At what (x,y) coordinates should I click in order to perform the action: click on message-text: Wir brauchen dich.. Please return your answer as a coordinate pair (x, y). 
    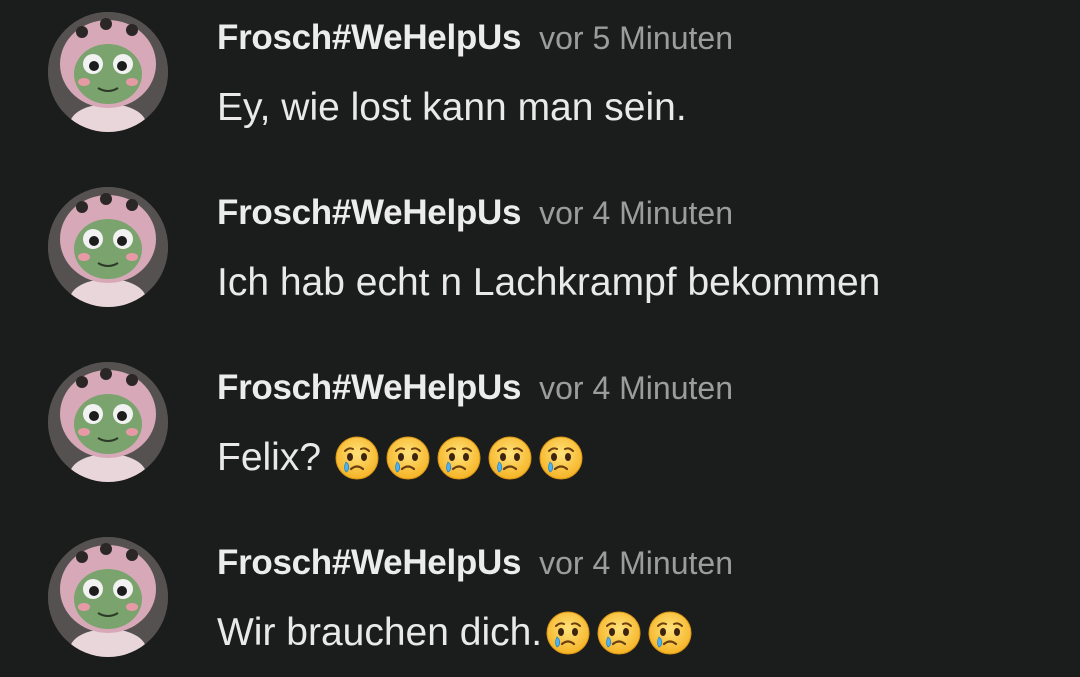
    Looking at the image, I should click on (457, 633).